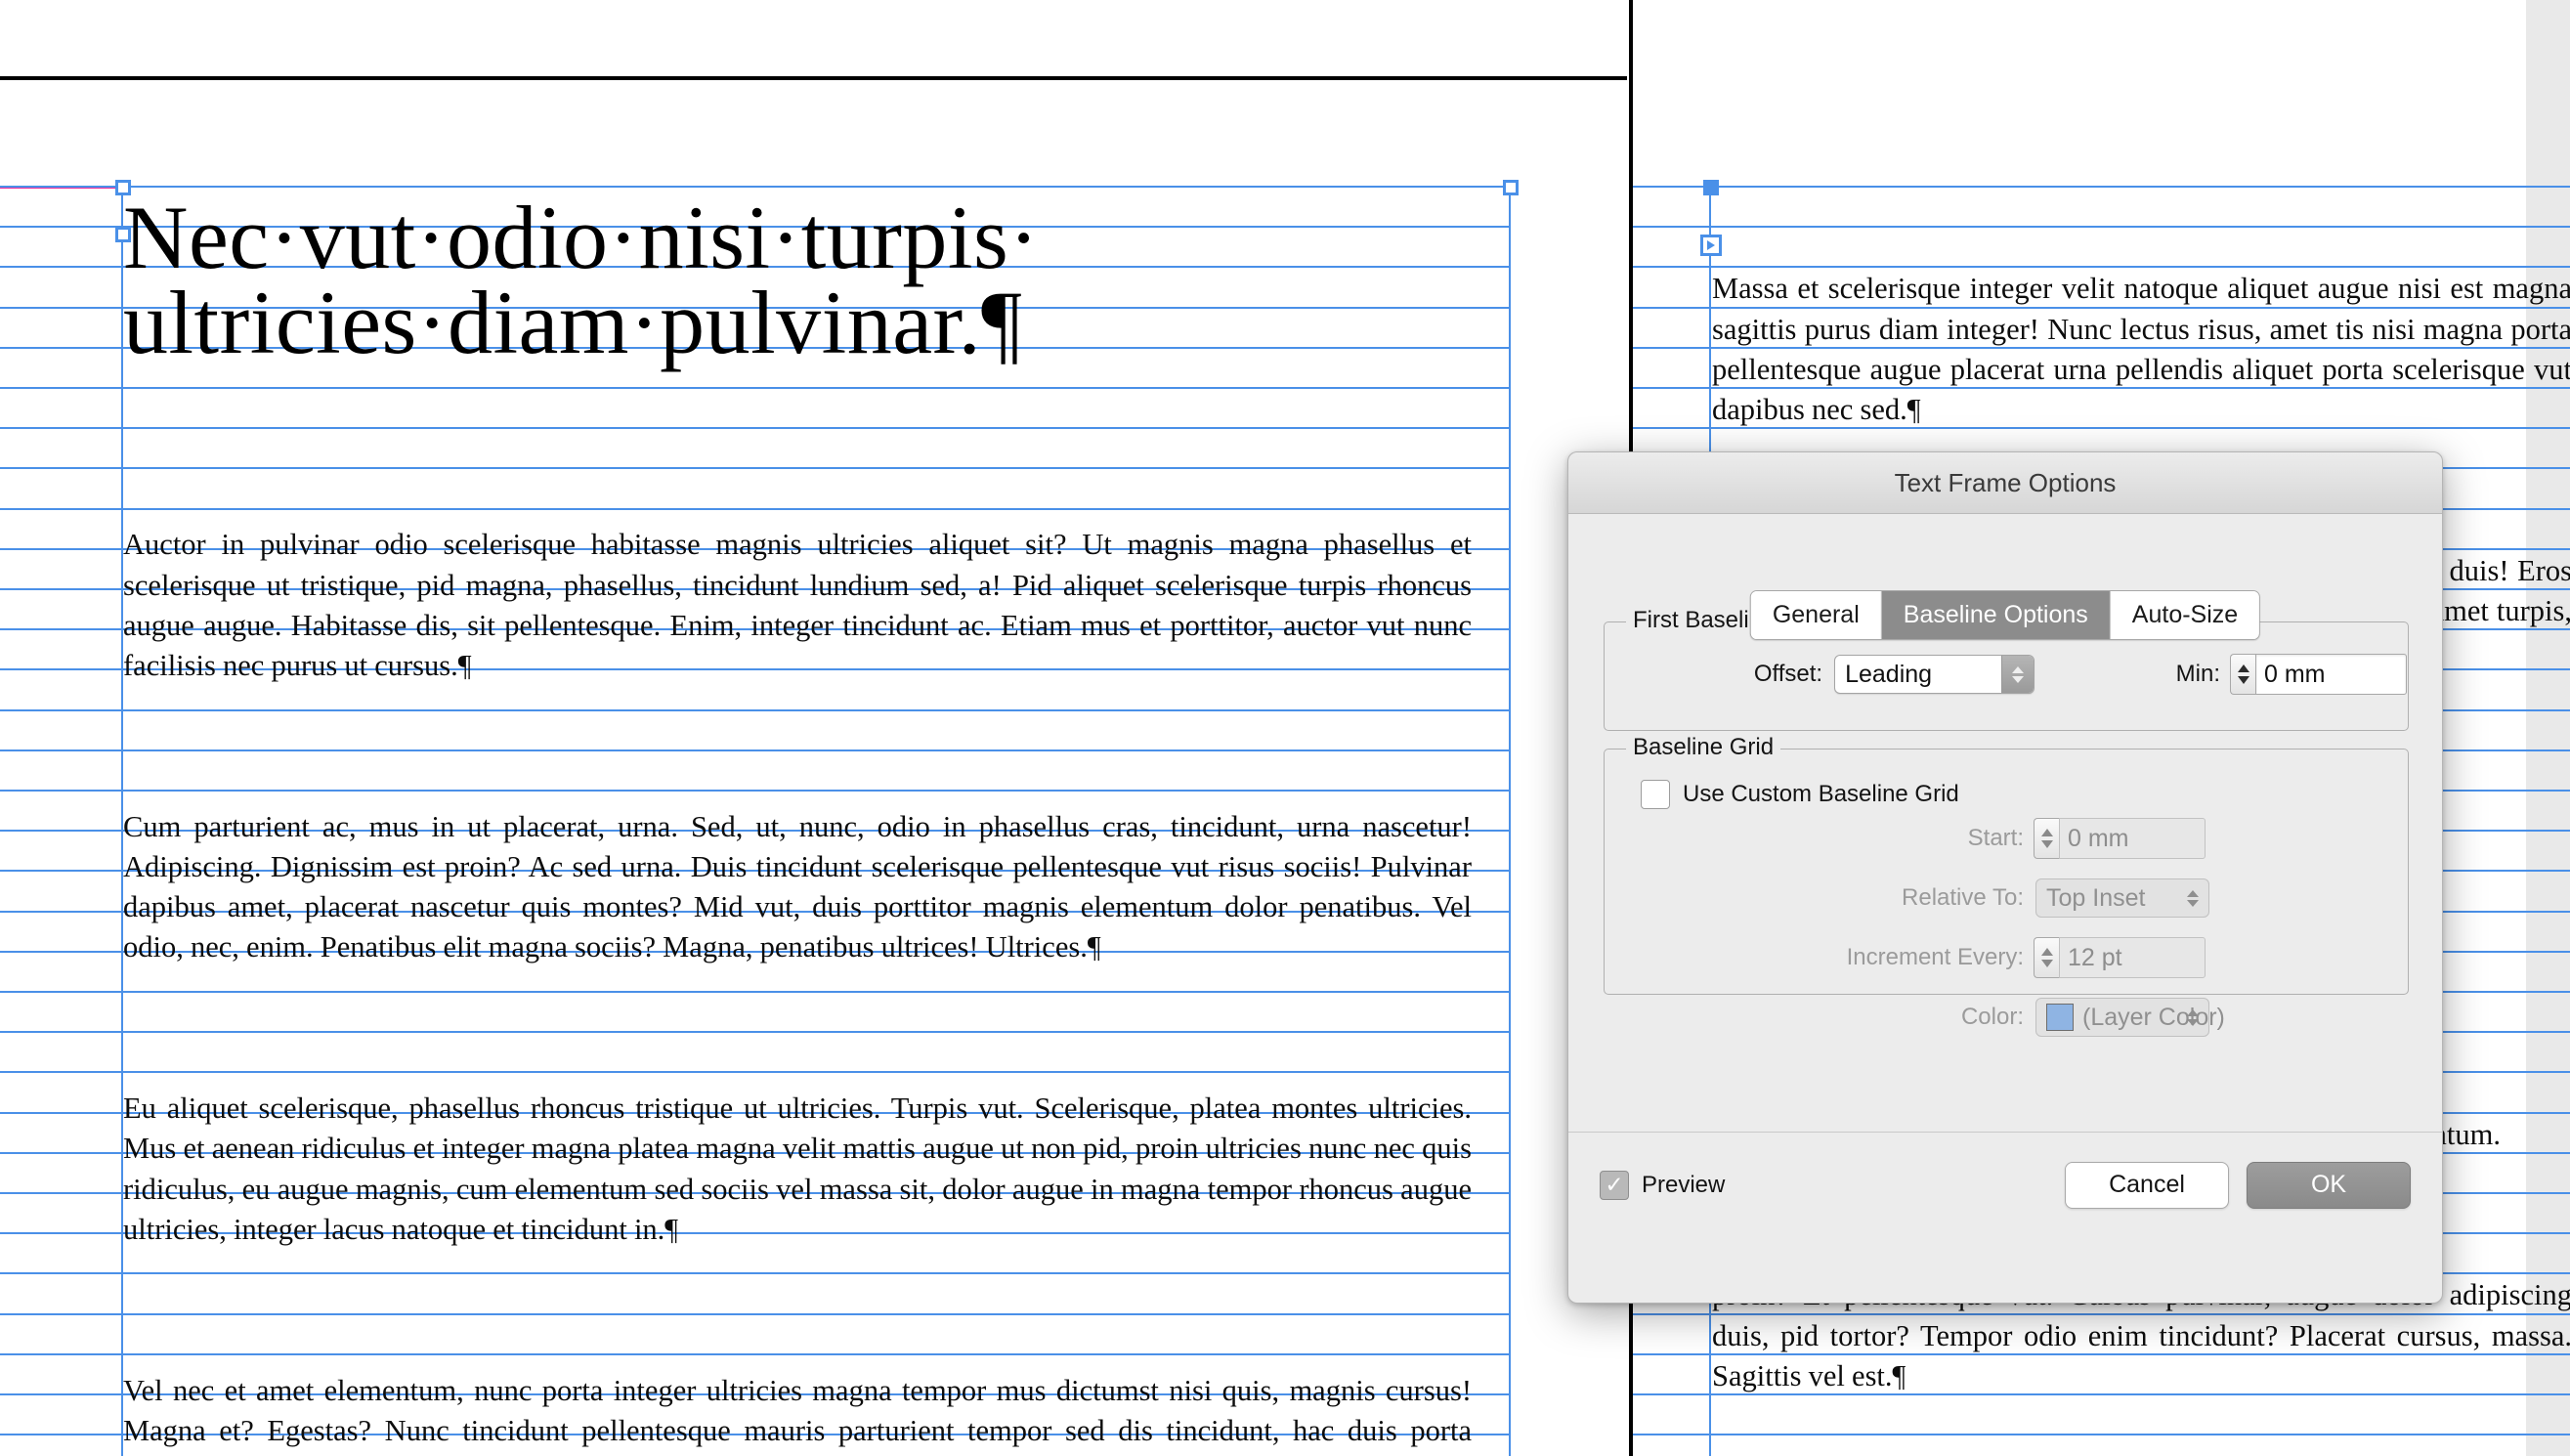 This screenshot has height=1456, width=2570. I want to click on relative-to-label: Relative To:, so click(1963, 897).